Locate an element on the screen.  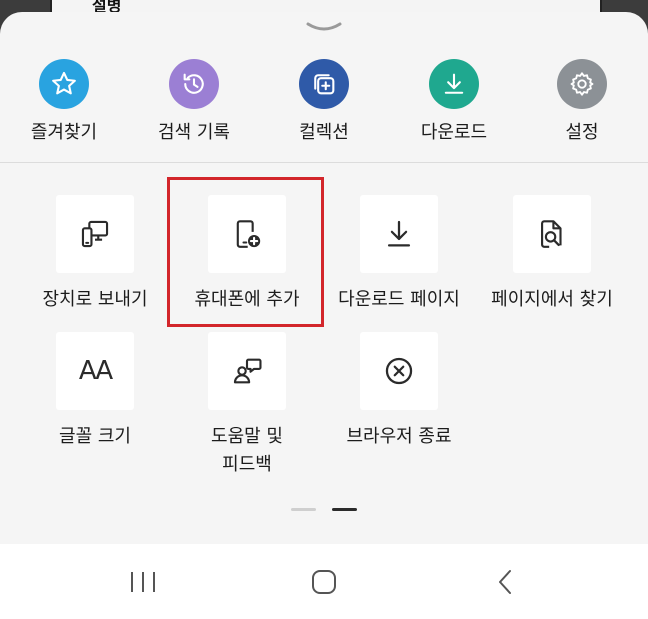
quick-action-label: 검색 기록 is located at coordinates (194, 132).